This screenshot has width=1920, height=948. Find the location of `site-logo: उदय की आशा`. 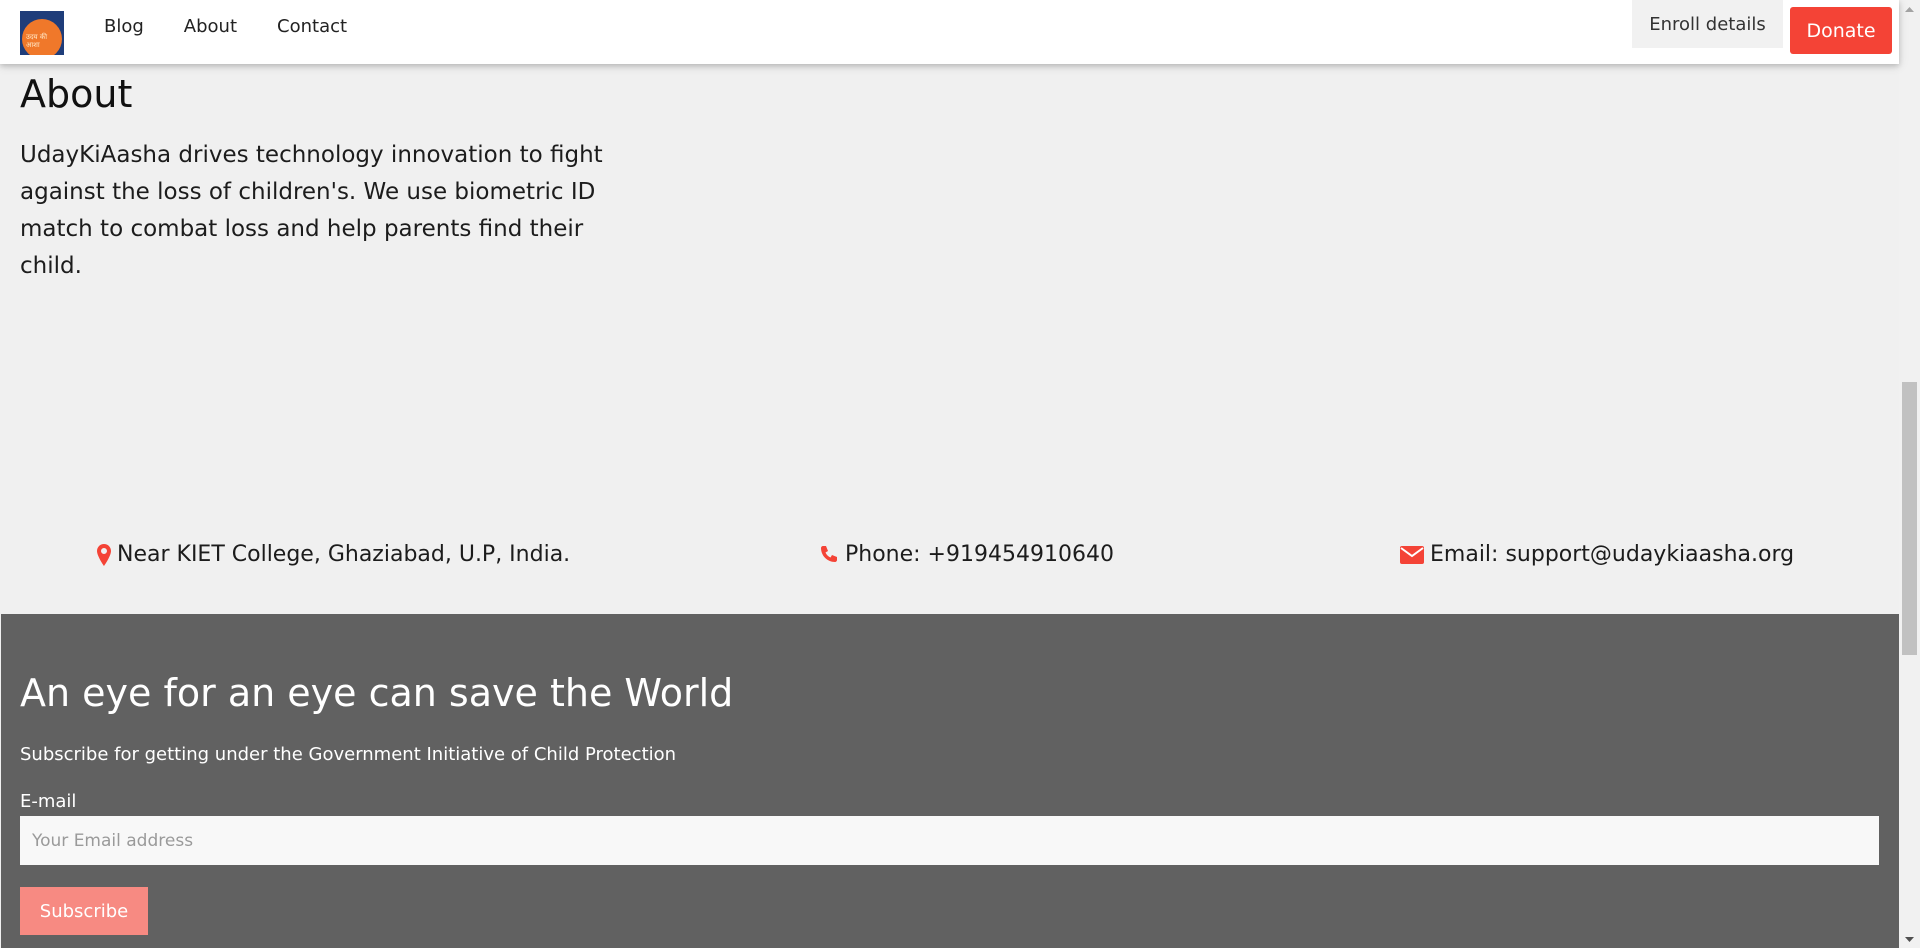

site-logo: उदय की आशा is located at coordinates (42, 33).